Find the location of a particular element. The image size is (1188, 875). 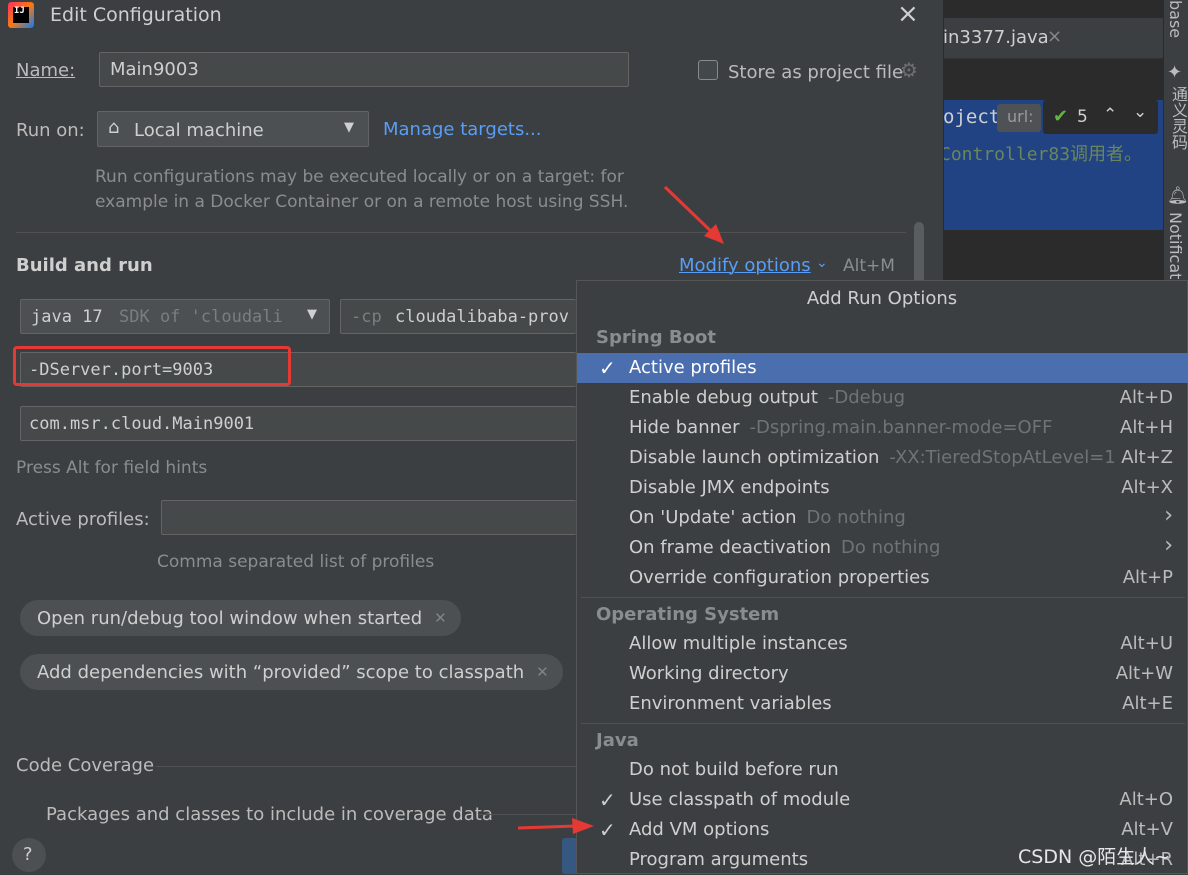

menu-item-label: On frame deactivation is located at coordinates (730, 547).